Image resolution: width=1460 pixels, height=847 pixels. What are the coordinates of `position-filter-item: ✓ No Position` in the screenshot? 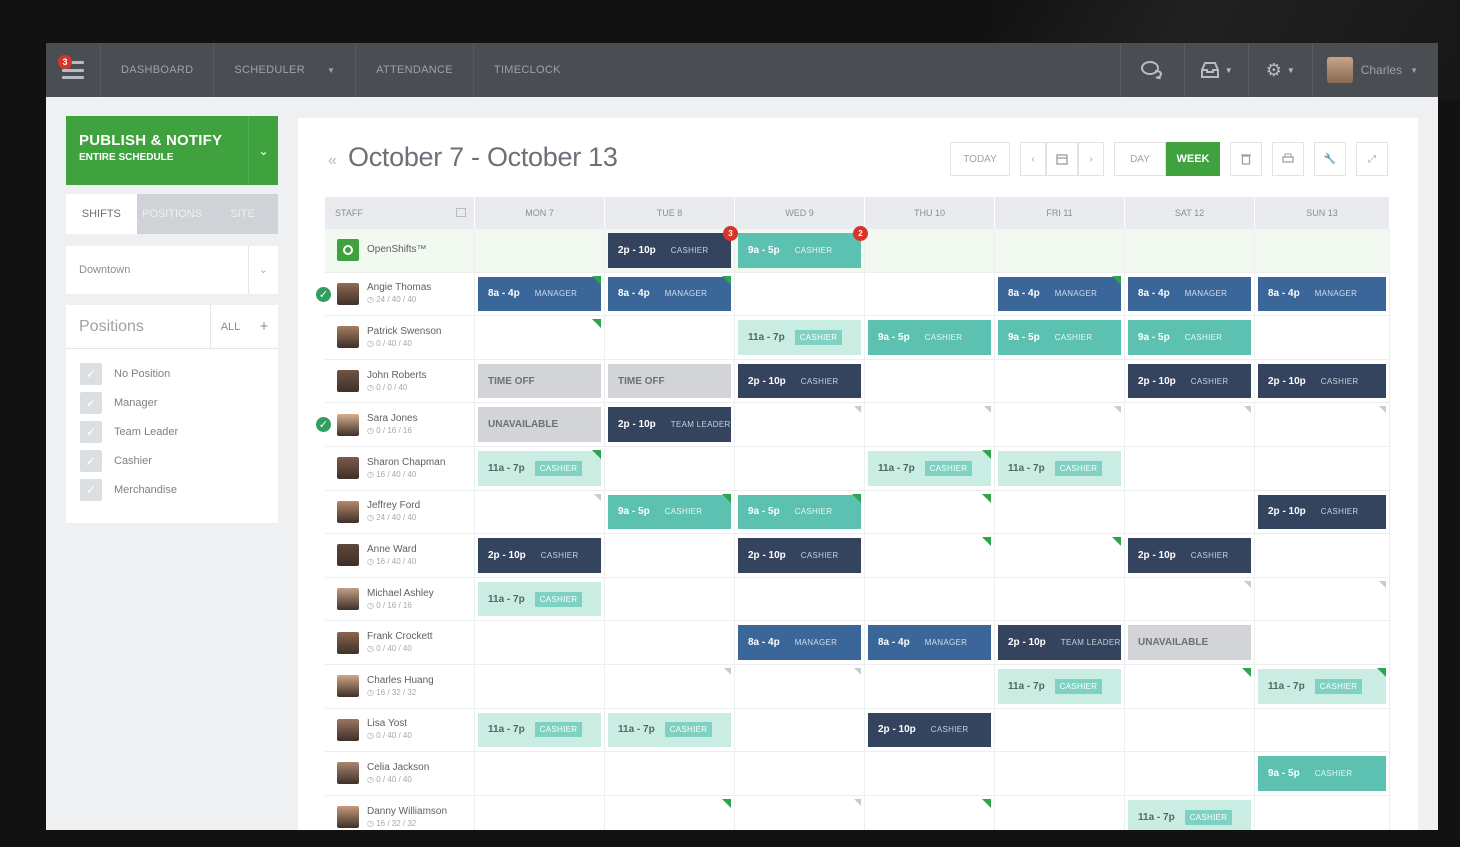 It's located at (172, 373).